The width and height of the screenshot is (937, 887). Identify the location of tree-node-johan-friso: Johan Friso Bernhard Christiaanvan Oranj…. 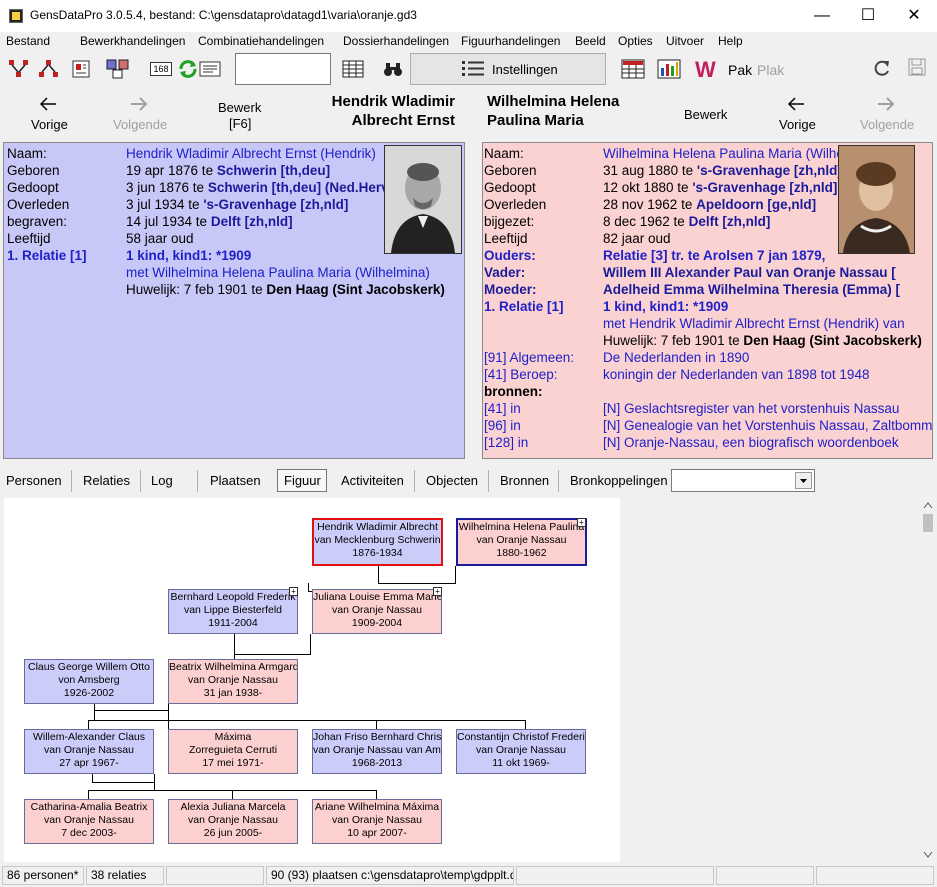
(377, 751).